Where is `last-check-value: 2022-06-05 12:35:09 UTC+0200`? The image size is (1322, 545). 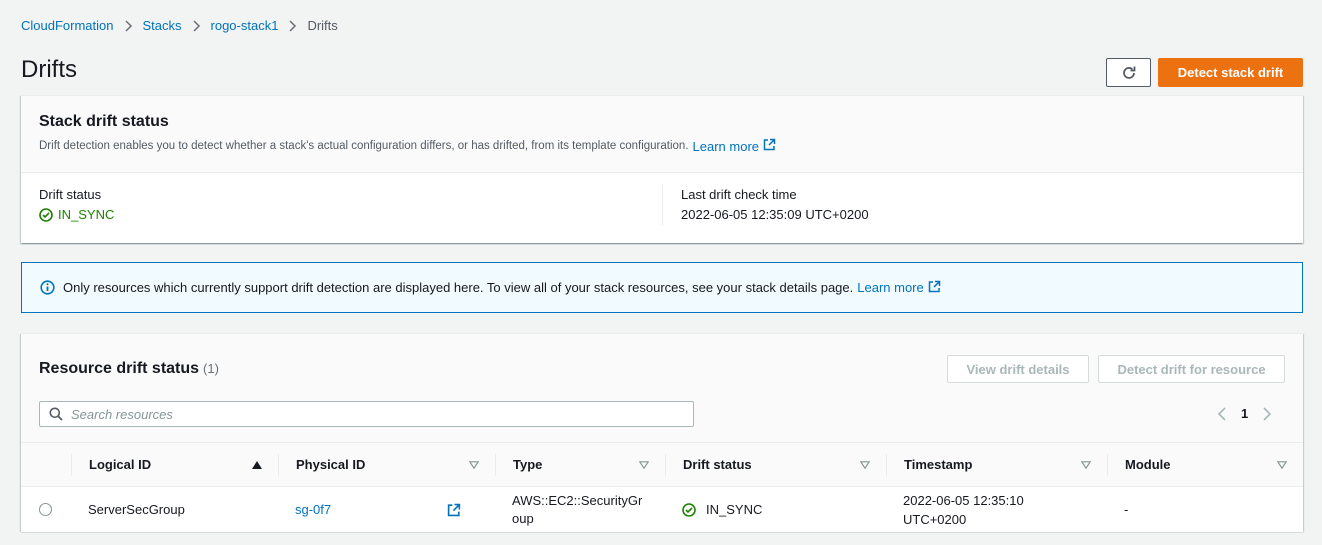
last-check-value: 2022-06-05 12:35:09 UTC+0200 is located at coordinates (775, 214).